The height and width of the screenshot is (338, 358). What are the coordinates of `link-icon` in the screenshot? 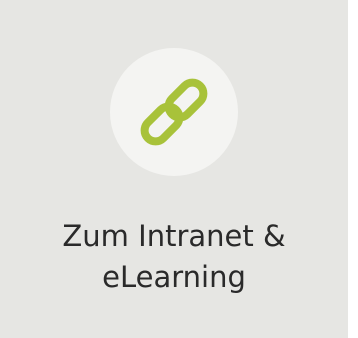 It's located at (174, 112).